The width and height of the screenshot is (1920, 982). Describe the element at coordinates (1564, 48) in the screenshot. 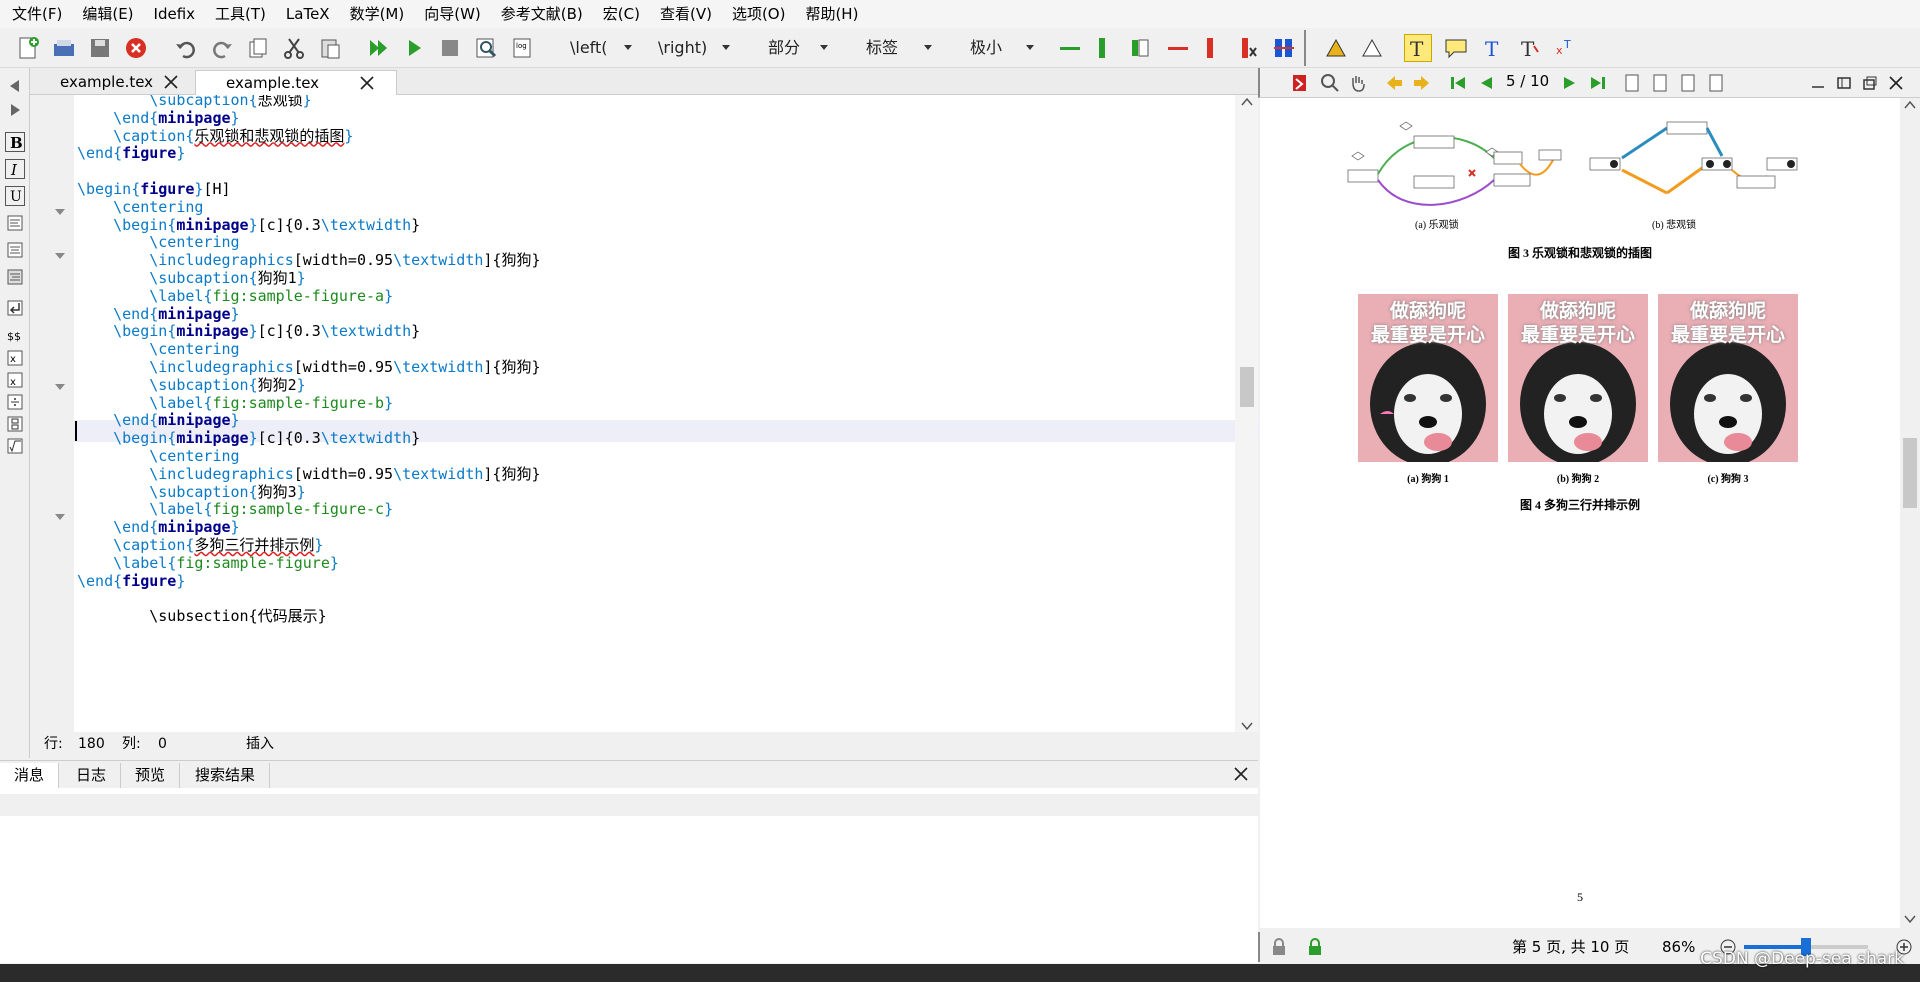

I see `text-superscript-icon: xT` at that location.